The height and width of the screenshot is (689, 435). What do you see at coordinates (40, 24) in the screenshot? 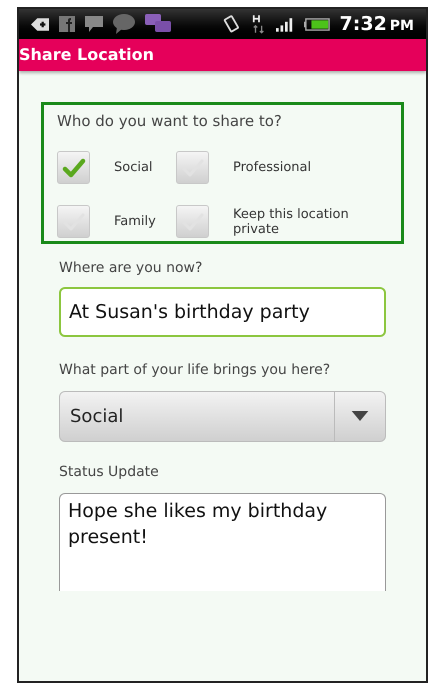
I see `back-arrow-icon` at bounding box center [40, 24].